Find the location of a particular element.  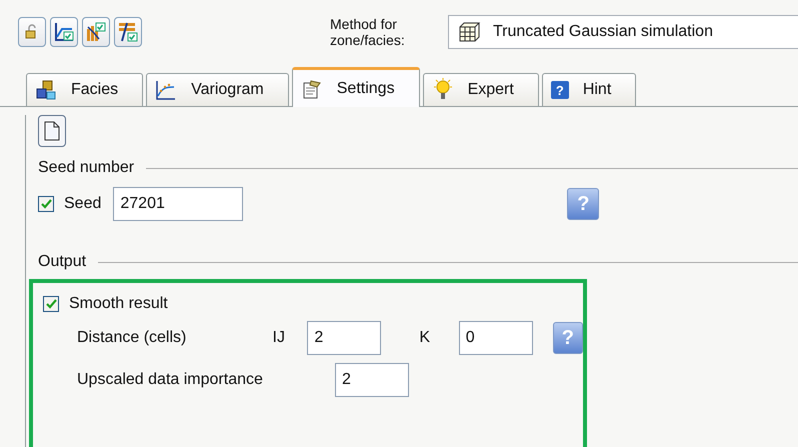

smooth-label: Smooth result is located at coordinates (118, 304).